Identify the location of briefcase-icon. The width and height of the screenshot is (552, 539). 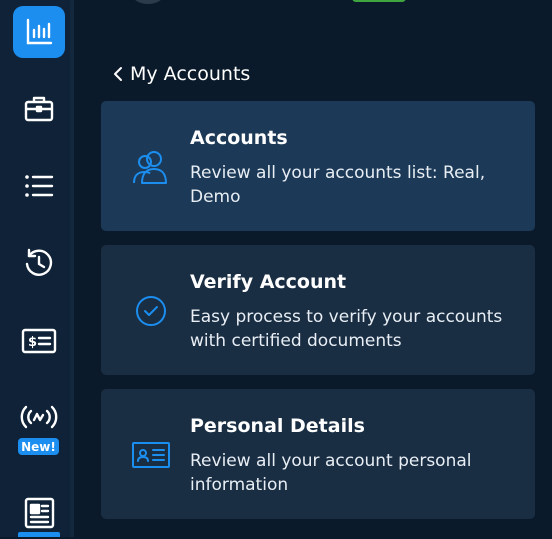
(39, 109).